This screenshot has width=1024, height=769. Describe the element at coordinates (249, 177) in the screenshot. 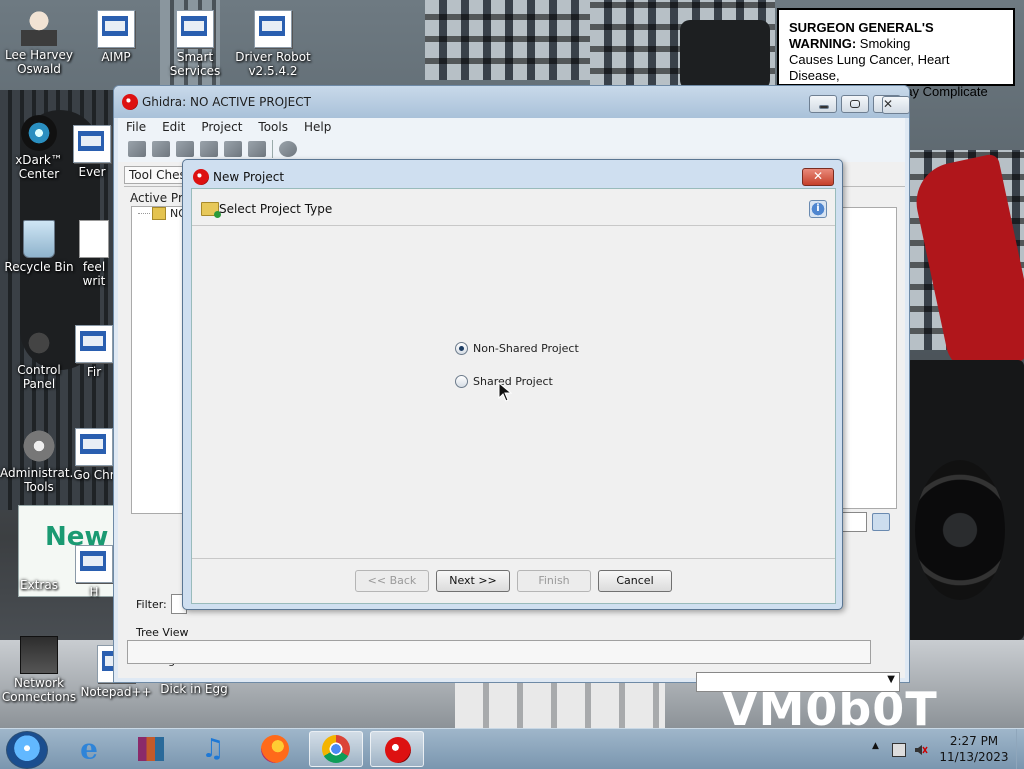

I see `dialog-title: New Project` at that location.